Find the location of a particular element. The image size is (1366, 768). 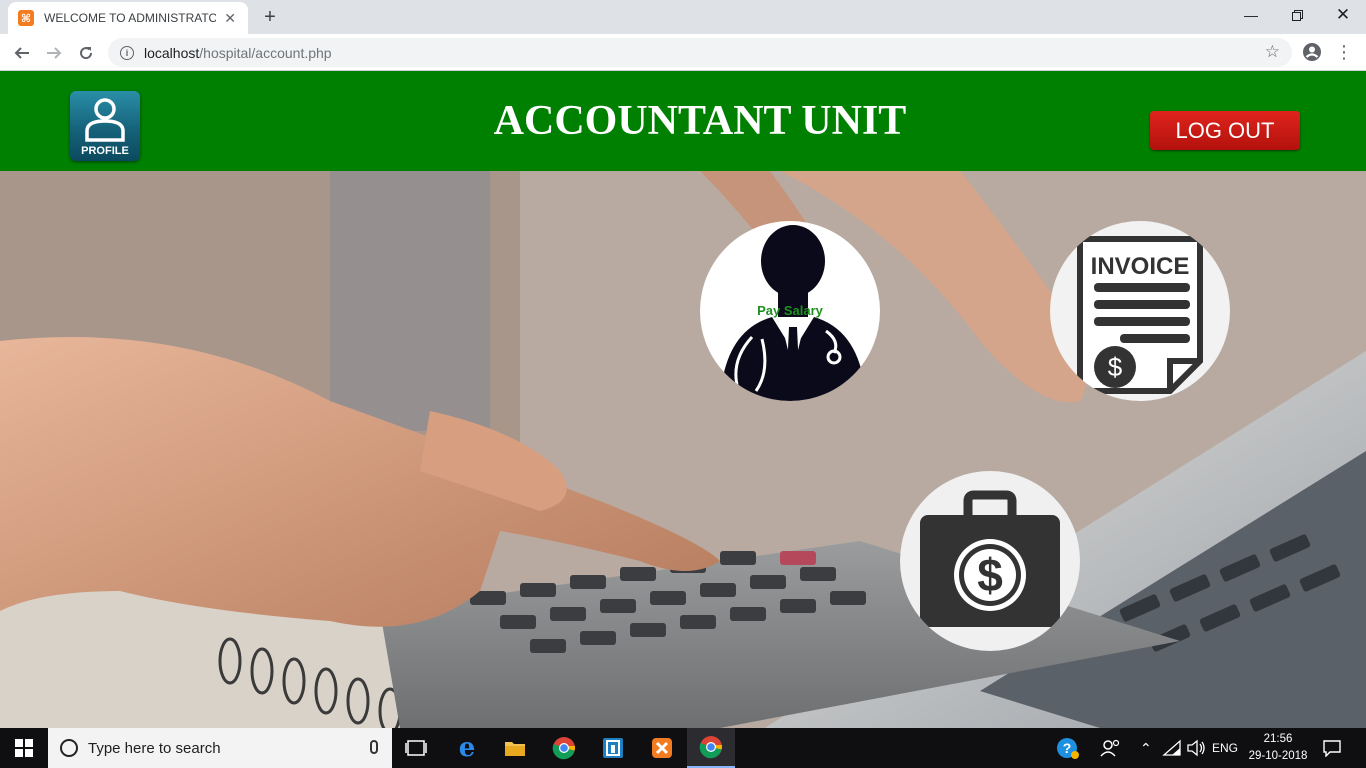

invoice-tile: $ INVOICE is located at coordinates (1140, 311).